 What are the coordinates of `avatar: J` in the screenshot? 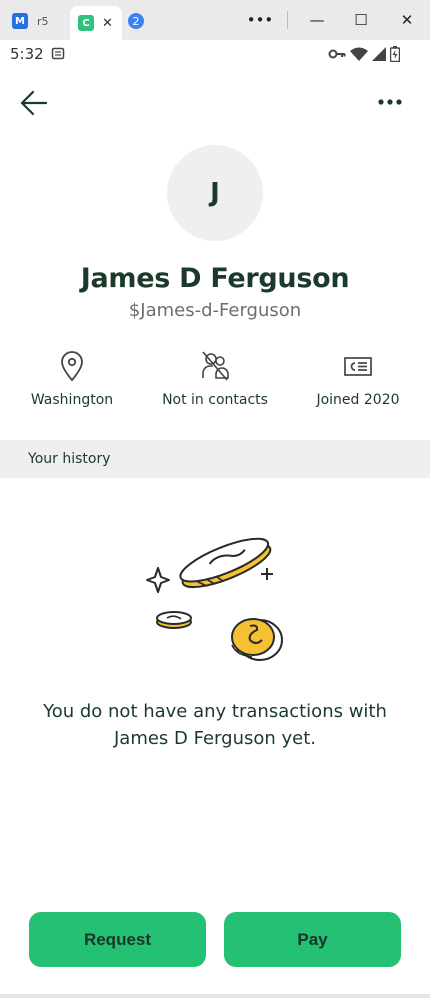 It's located at (215, 193).